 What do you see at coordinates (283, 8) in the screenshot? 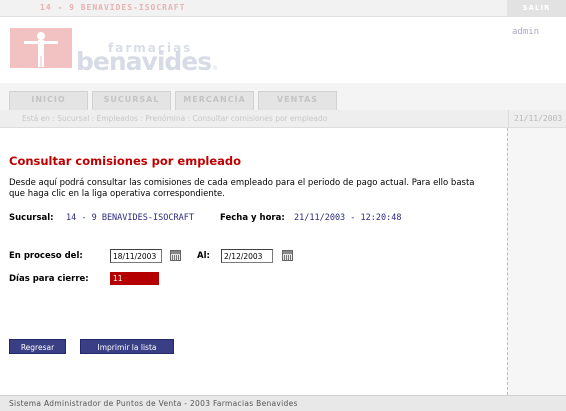
I see `top-bar: 14 - 9 BENAVIDES-ISOCRAFT SALIR` at bounding box center [283, 8].